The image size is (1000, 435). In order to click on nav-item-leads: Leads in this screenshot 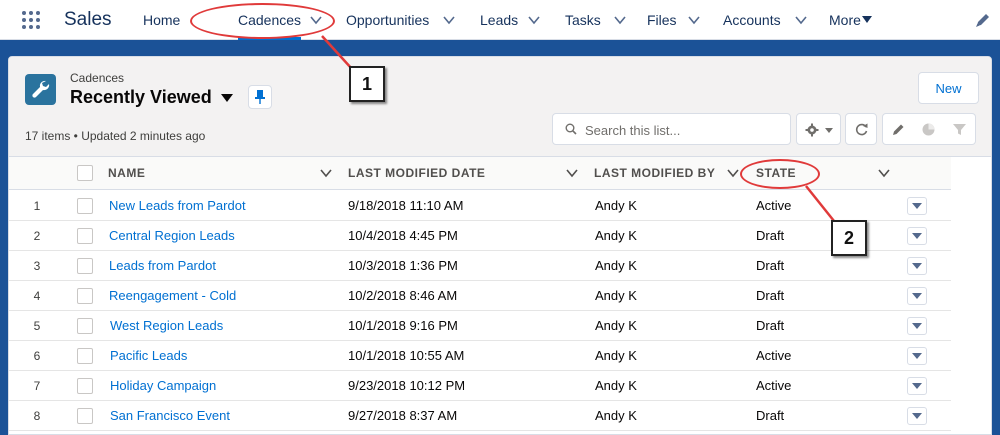, I will do `click(499, 20)`.